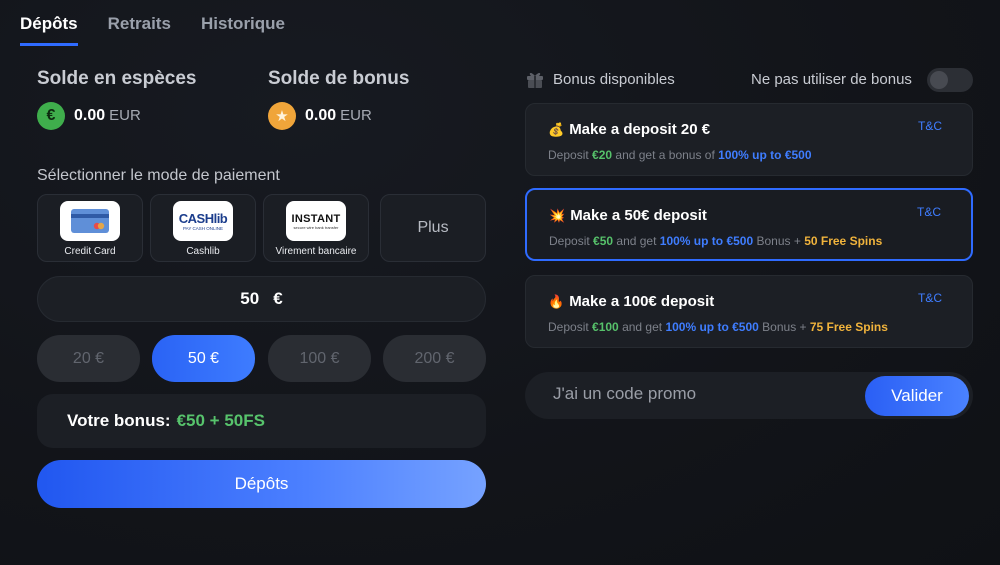  I want to click on cashlib-logo: CASHlib PAY CASH ONLINE, so click(203, 221).